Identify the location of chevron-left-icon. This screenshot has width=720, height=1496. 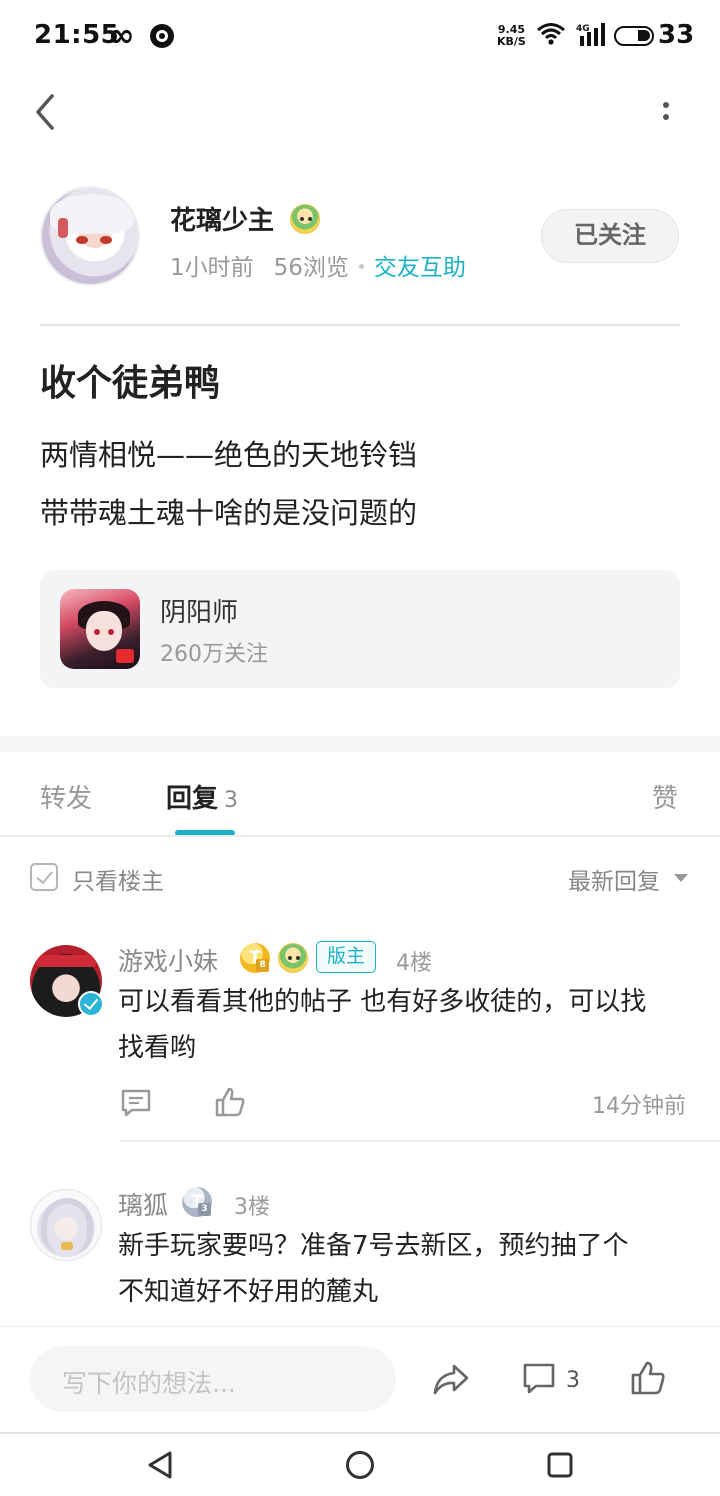
(45, 112).